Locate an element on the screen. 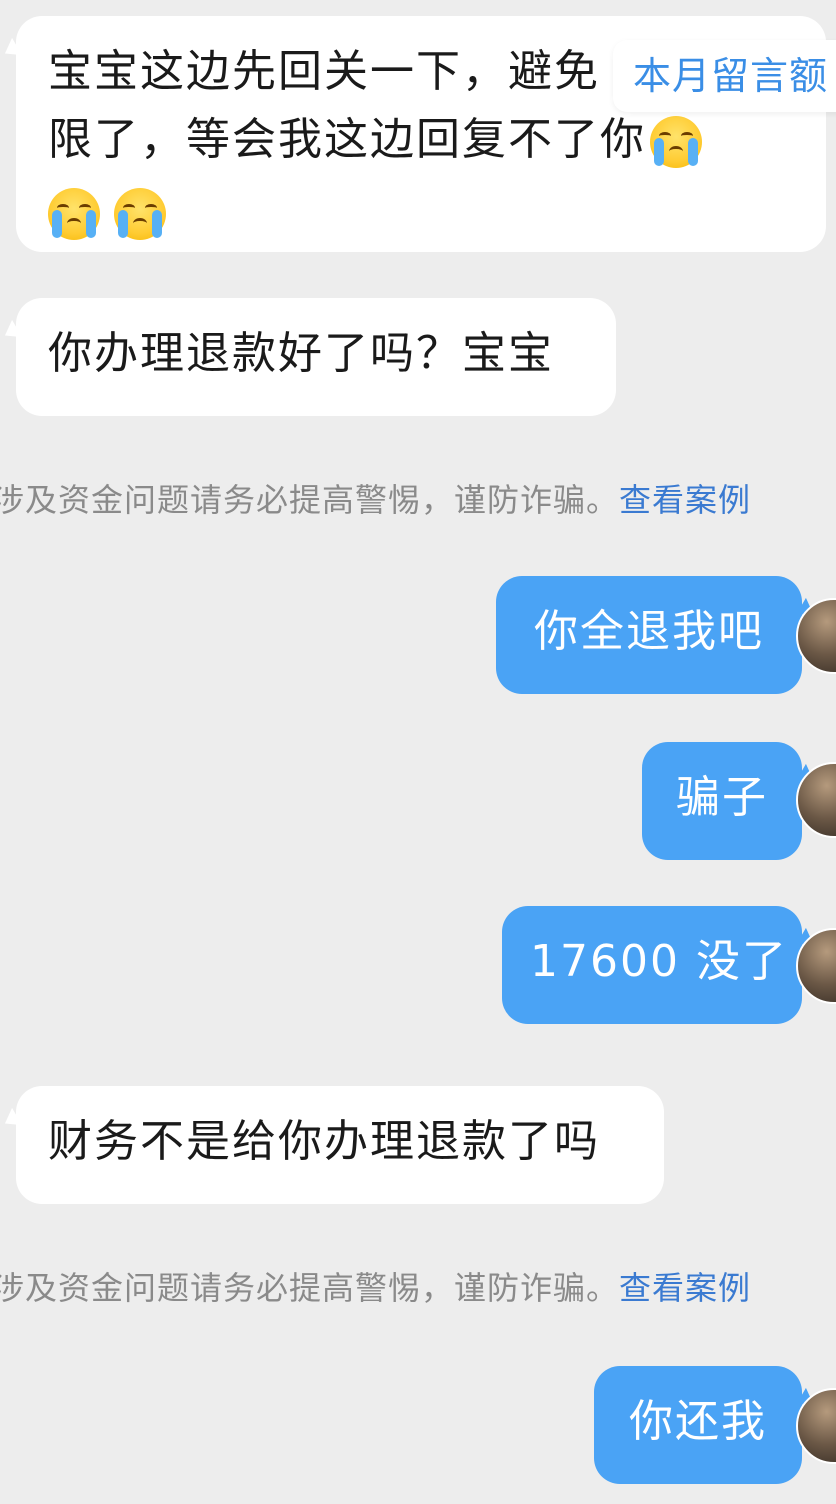 This screenshot has height=1504, width=836. message-text-line-wrapper: 限了，等会我这边回复不了你 is located at coordinates (421, 140).